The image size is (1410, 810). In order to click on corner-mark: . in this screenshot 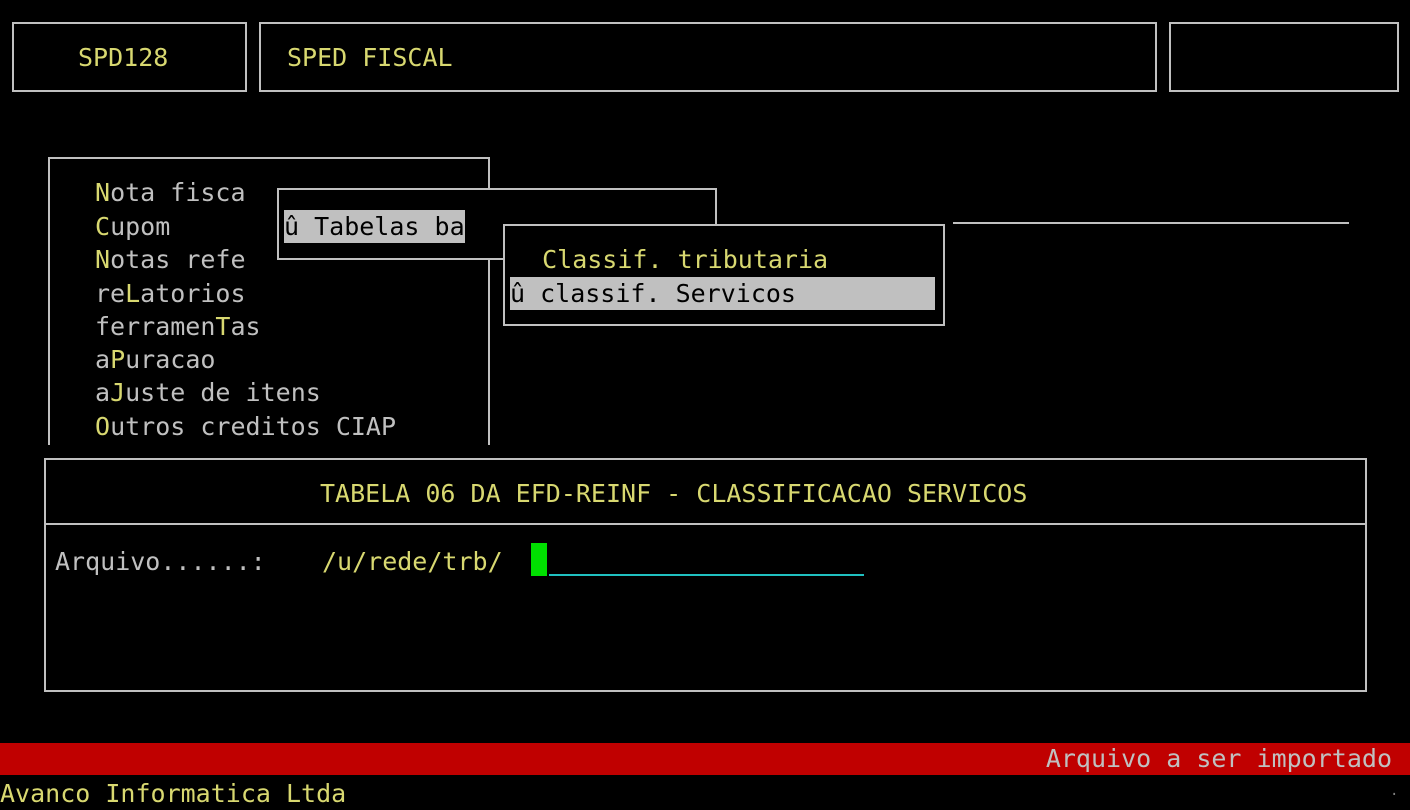, I will do `click(1394, 791)`.